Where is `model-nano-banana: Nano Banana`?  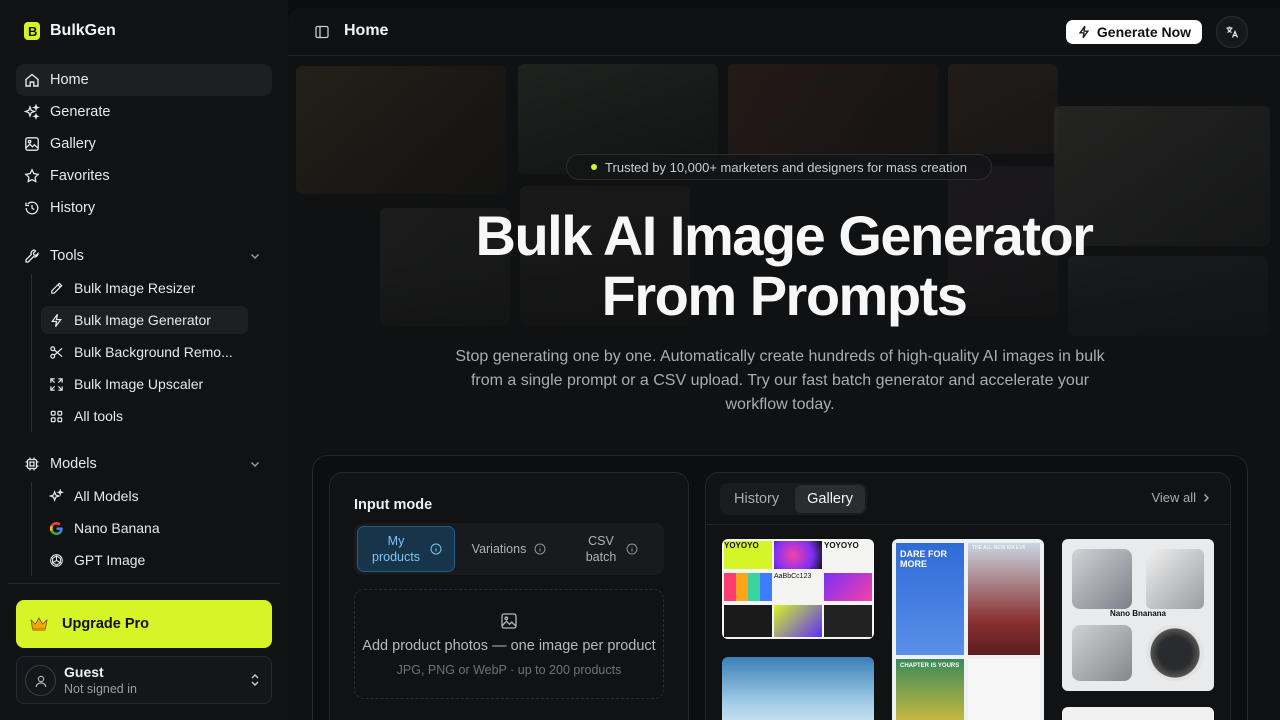
model-nano-banana: Nano Banana is located at coordinates (144, 528).